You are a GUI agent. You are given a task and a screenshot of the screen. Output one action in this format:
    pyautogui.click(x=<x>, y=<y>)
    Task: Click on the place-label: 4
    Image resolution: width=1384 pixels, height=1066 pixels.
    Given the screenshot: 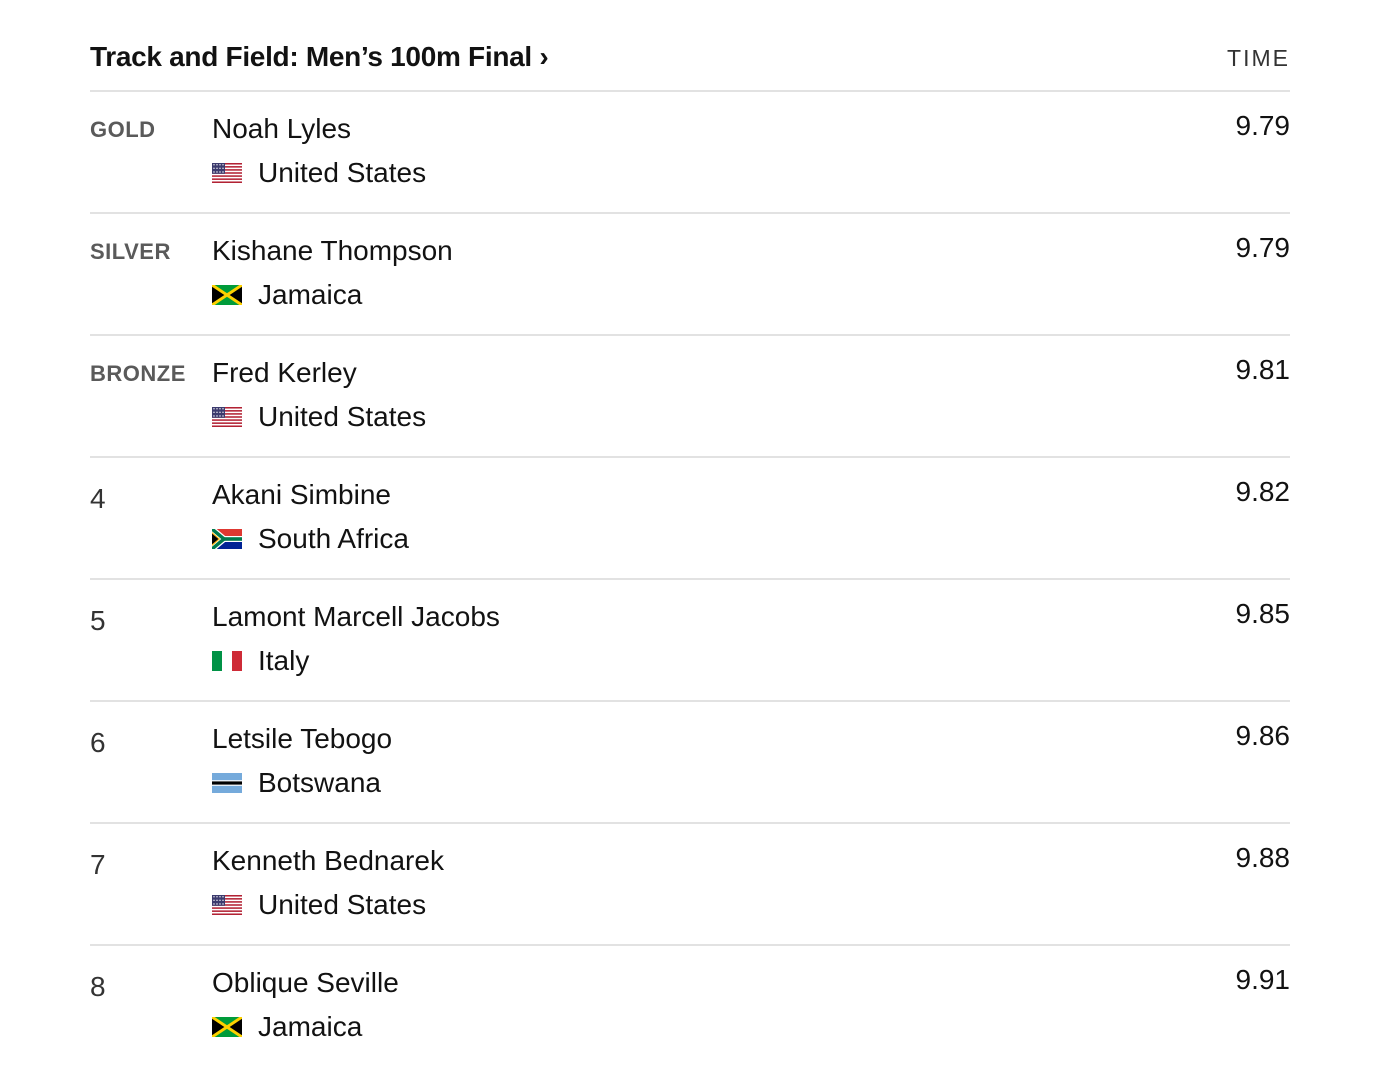 What is the action you would take?
    pyautogui.click(x=98, y=498)
    